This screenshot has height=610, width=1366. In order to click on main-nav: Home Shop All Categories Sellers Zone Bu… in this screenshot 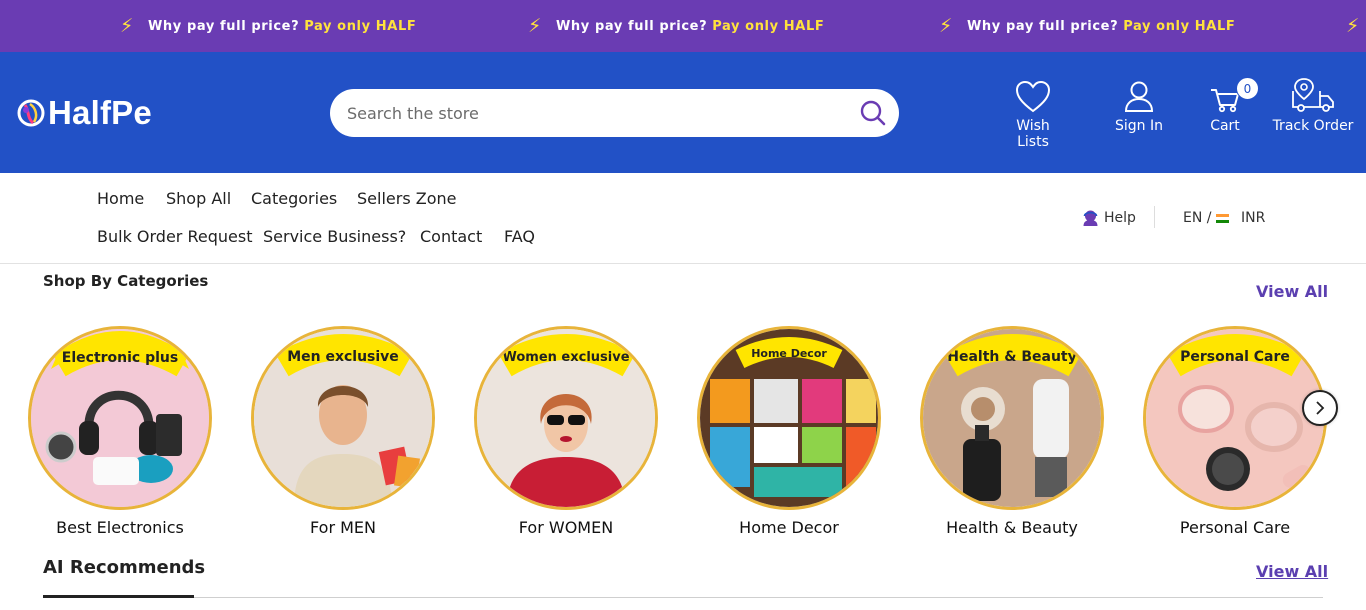, I will do `click(683, 218)`.